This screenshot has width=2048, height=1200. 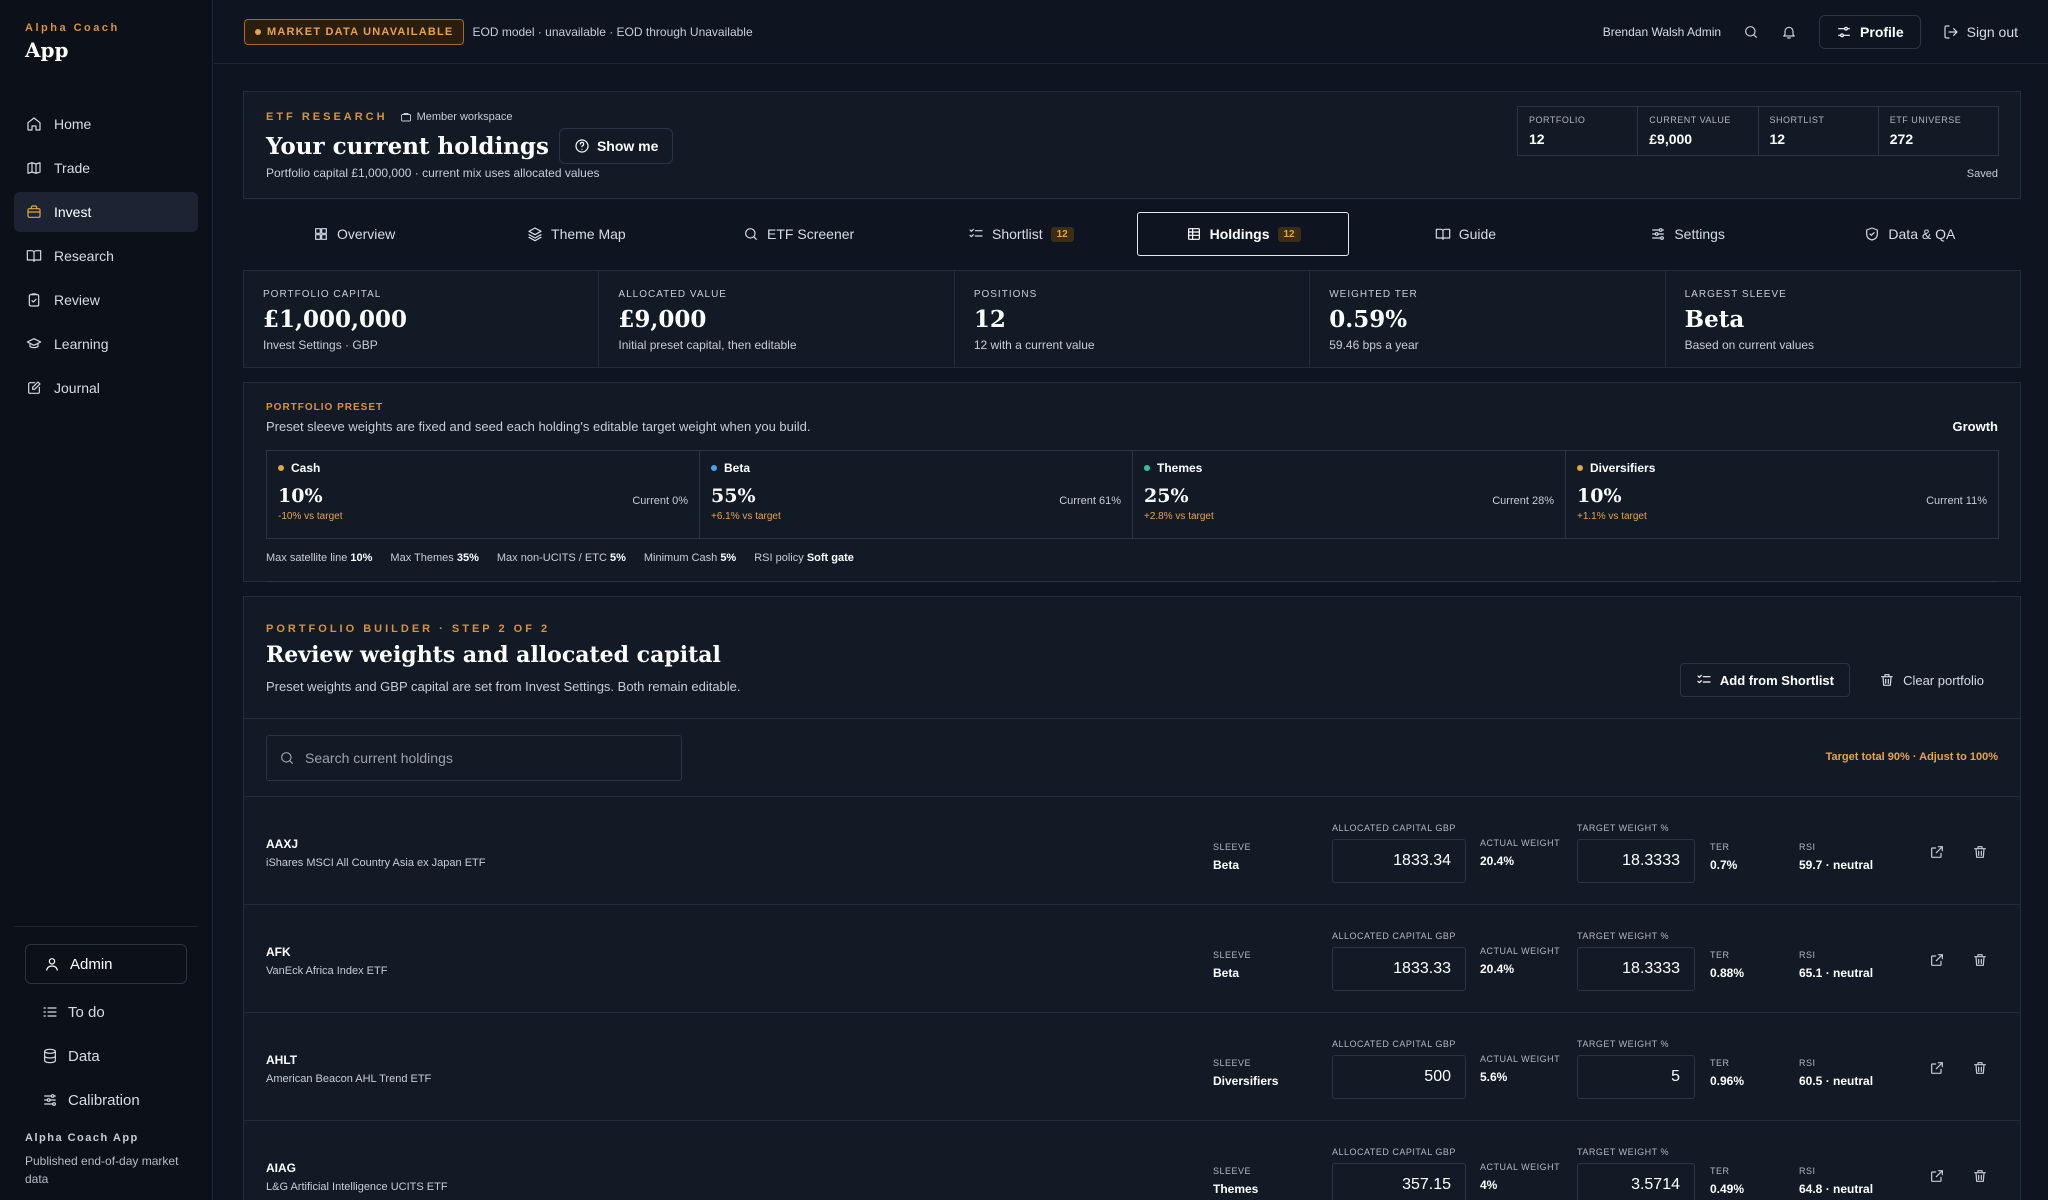 I want to click on tab-data-qa: Data & QA, so click(x=1910, y=234).